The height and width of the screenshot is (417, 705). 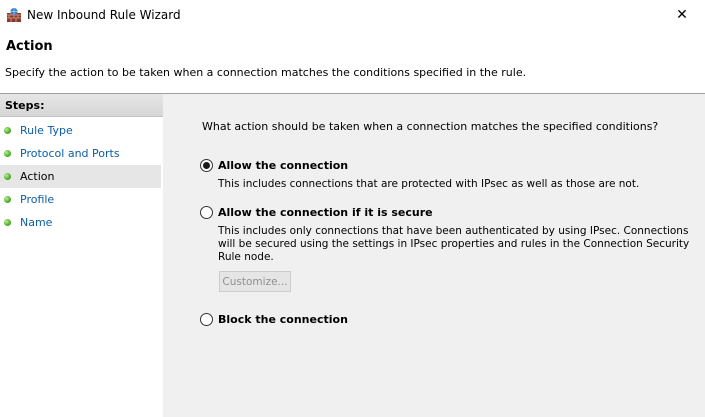 I want to click on step-protocol-and-ports: Protocol and Ports, so click(x=80, y=153).